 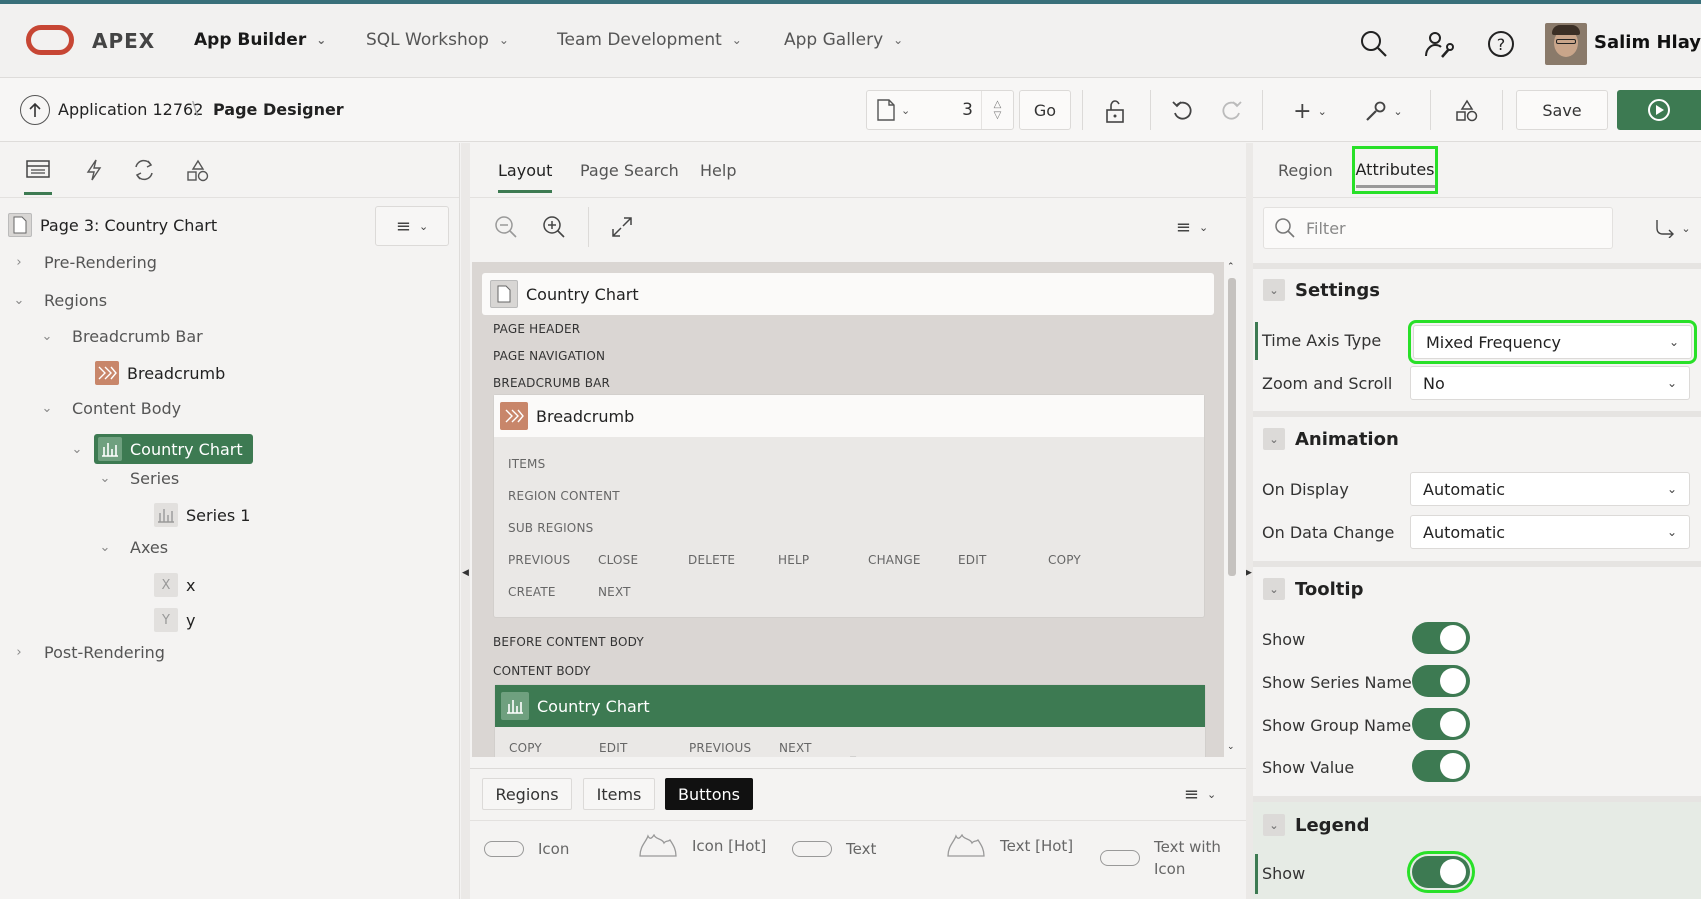 What do you see at coordinates (1200, 794) in the screenshot?
I see `gallery-menu-button: ≡ ⌄` at bounding box center [1200, 794].